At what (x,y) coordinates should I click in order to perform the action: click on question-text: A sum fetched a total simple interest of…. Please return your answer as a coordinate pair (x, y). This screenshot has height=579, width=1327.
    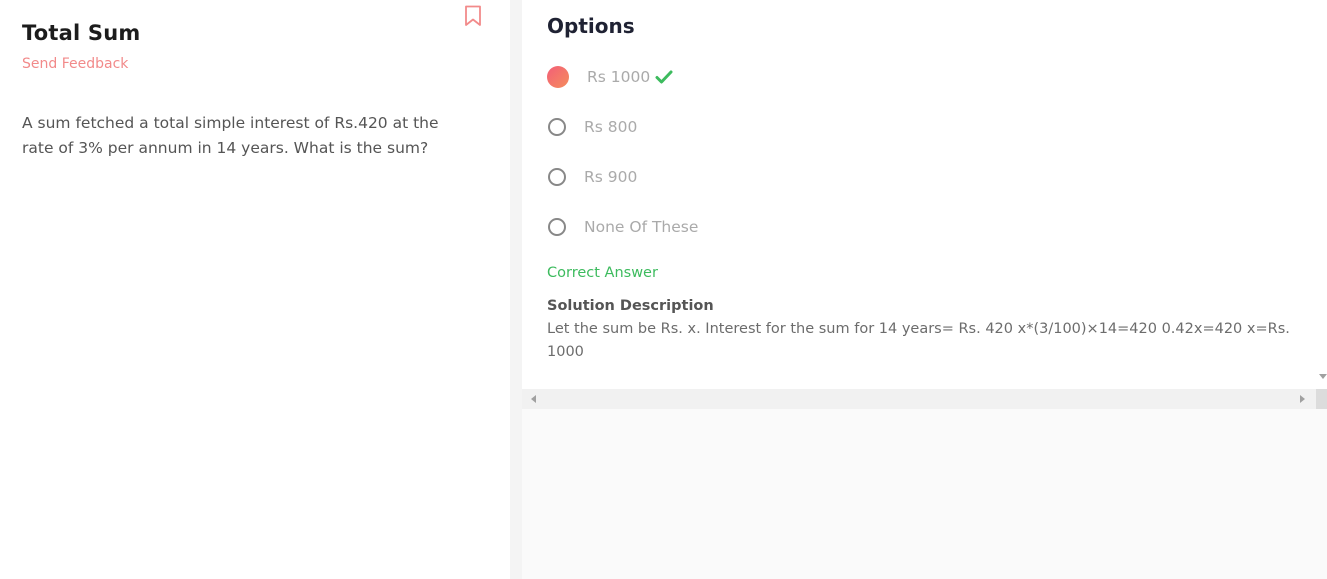
    Looking at the image, I should click on (230, 135).